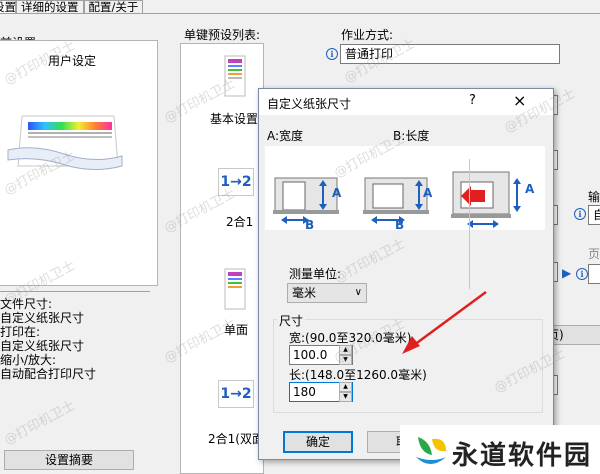  I want to click on unit-select: 毫米 ∨, so click(327, 293).